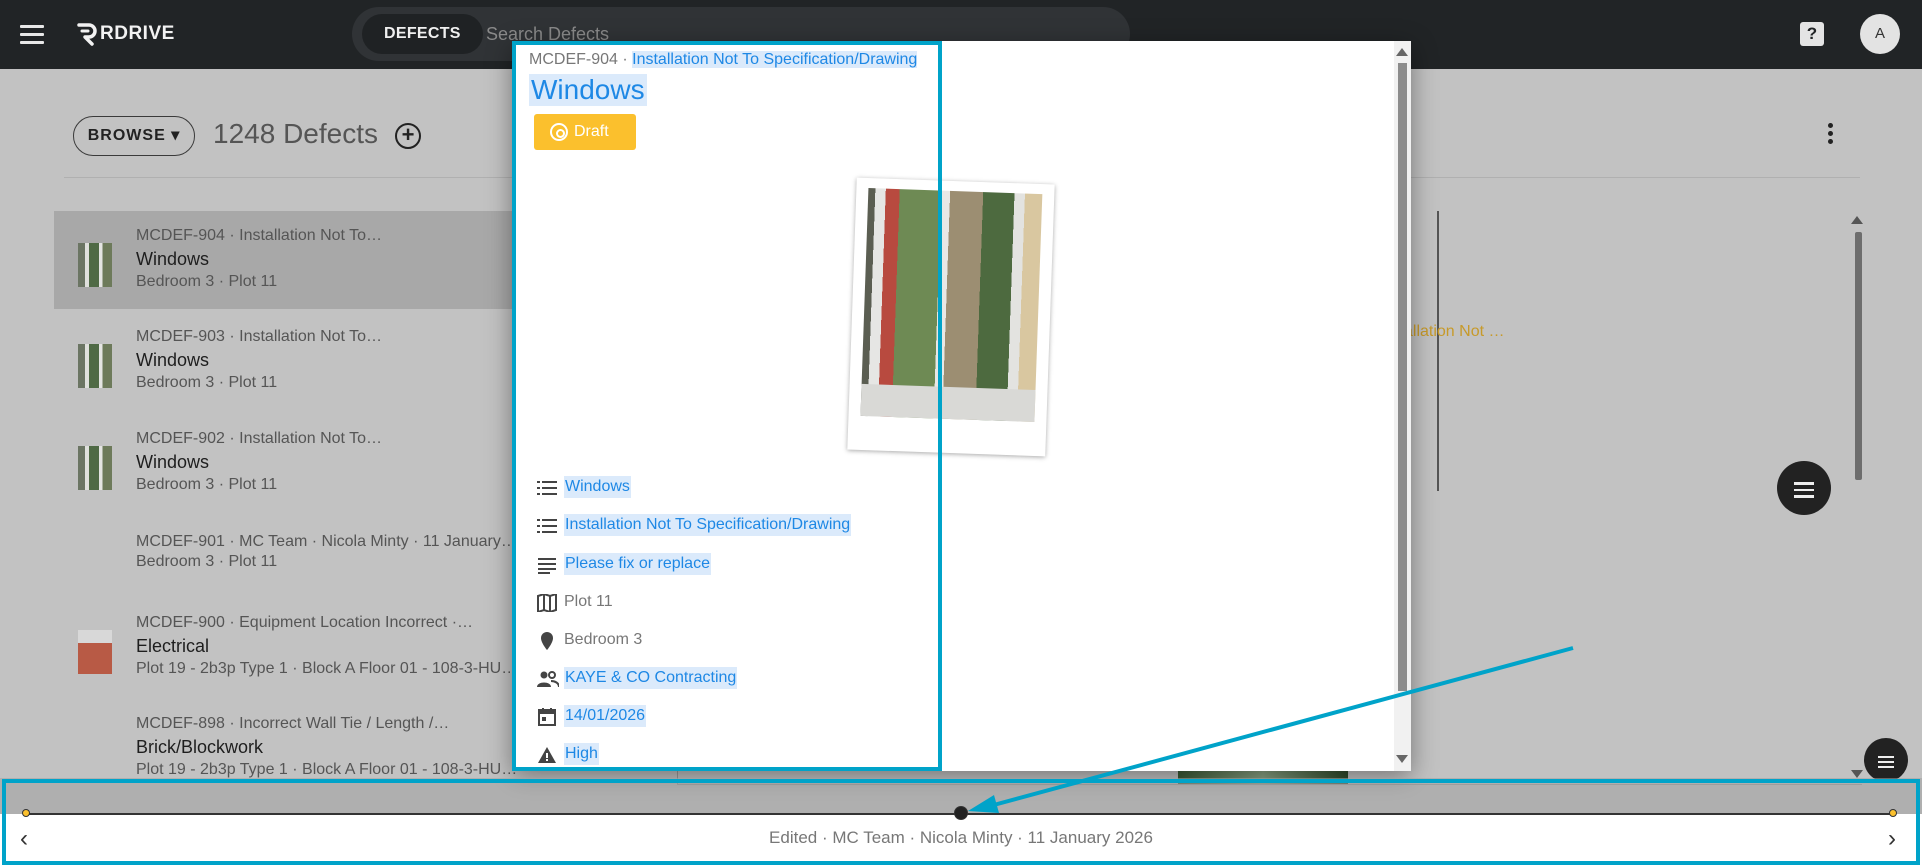 The width and height of the screenshot is (1922, 867). What do you see at coordinates (1858, 356) in the screenshot?
I see `list-scrollbar-thumb` at bounding box center [1858, 356].